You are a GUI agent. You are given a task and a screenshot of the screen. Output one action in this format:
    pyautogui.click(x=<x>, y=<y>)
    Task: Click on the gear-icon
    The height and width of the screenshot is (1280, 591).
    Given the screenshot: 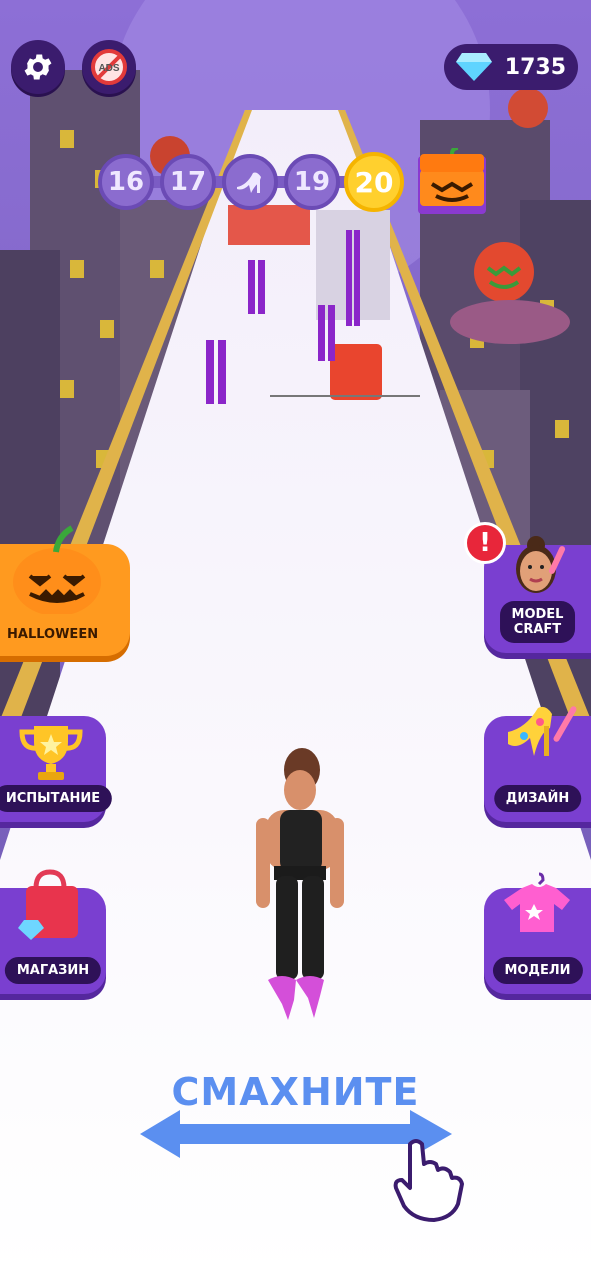 What is the action you would take?
    pyautogui.click(x=38, y=67)
    